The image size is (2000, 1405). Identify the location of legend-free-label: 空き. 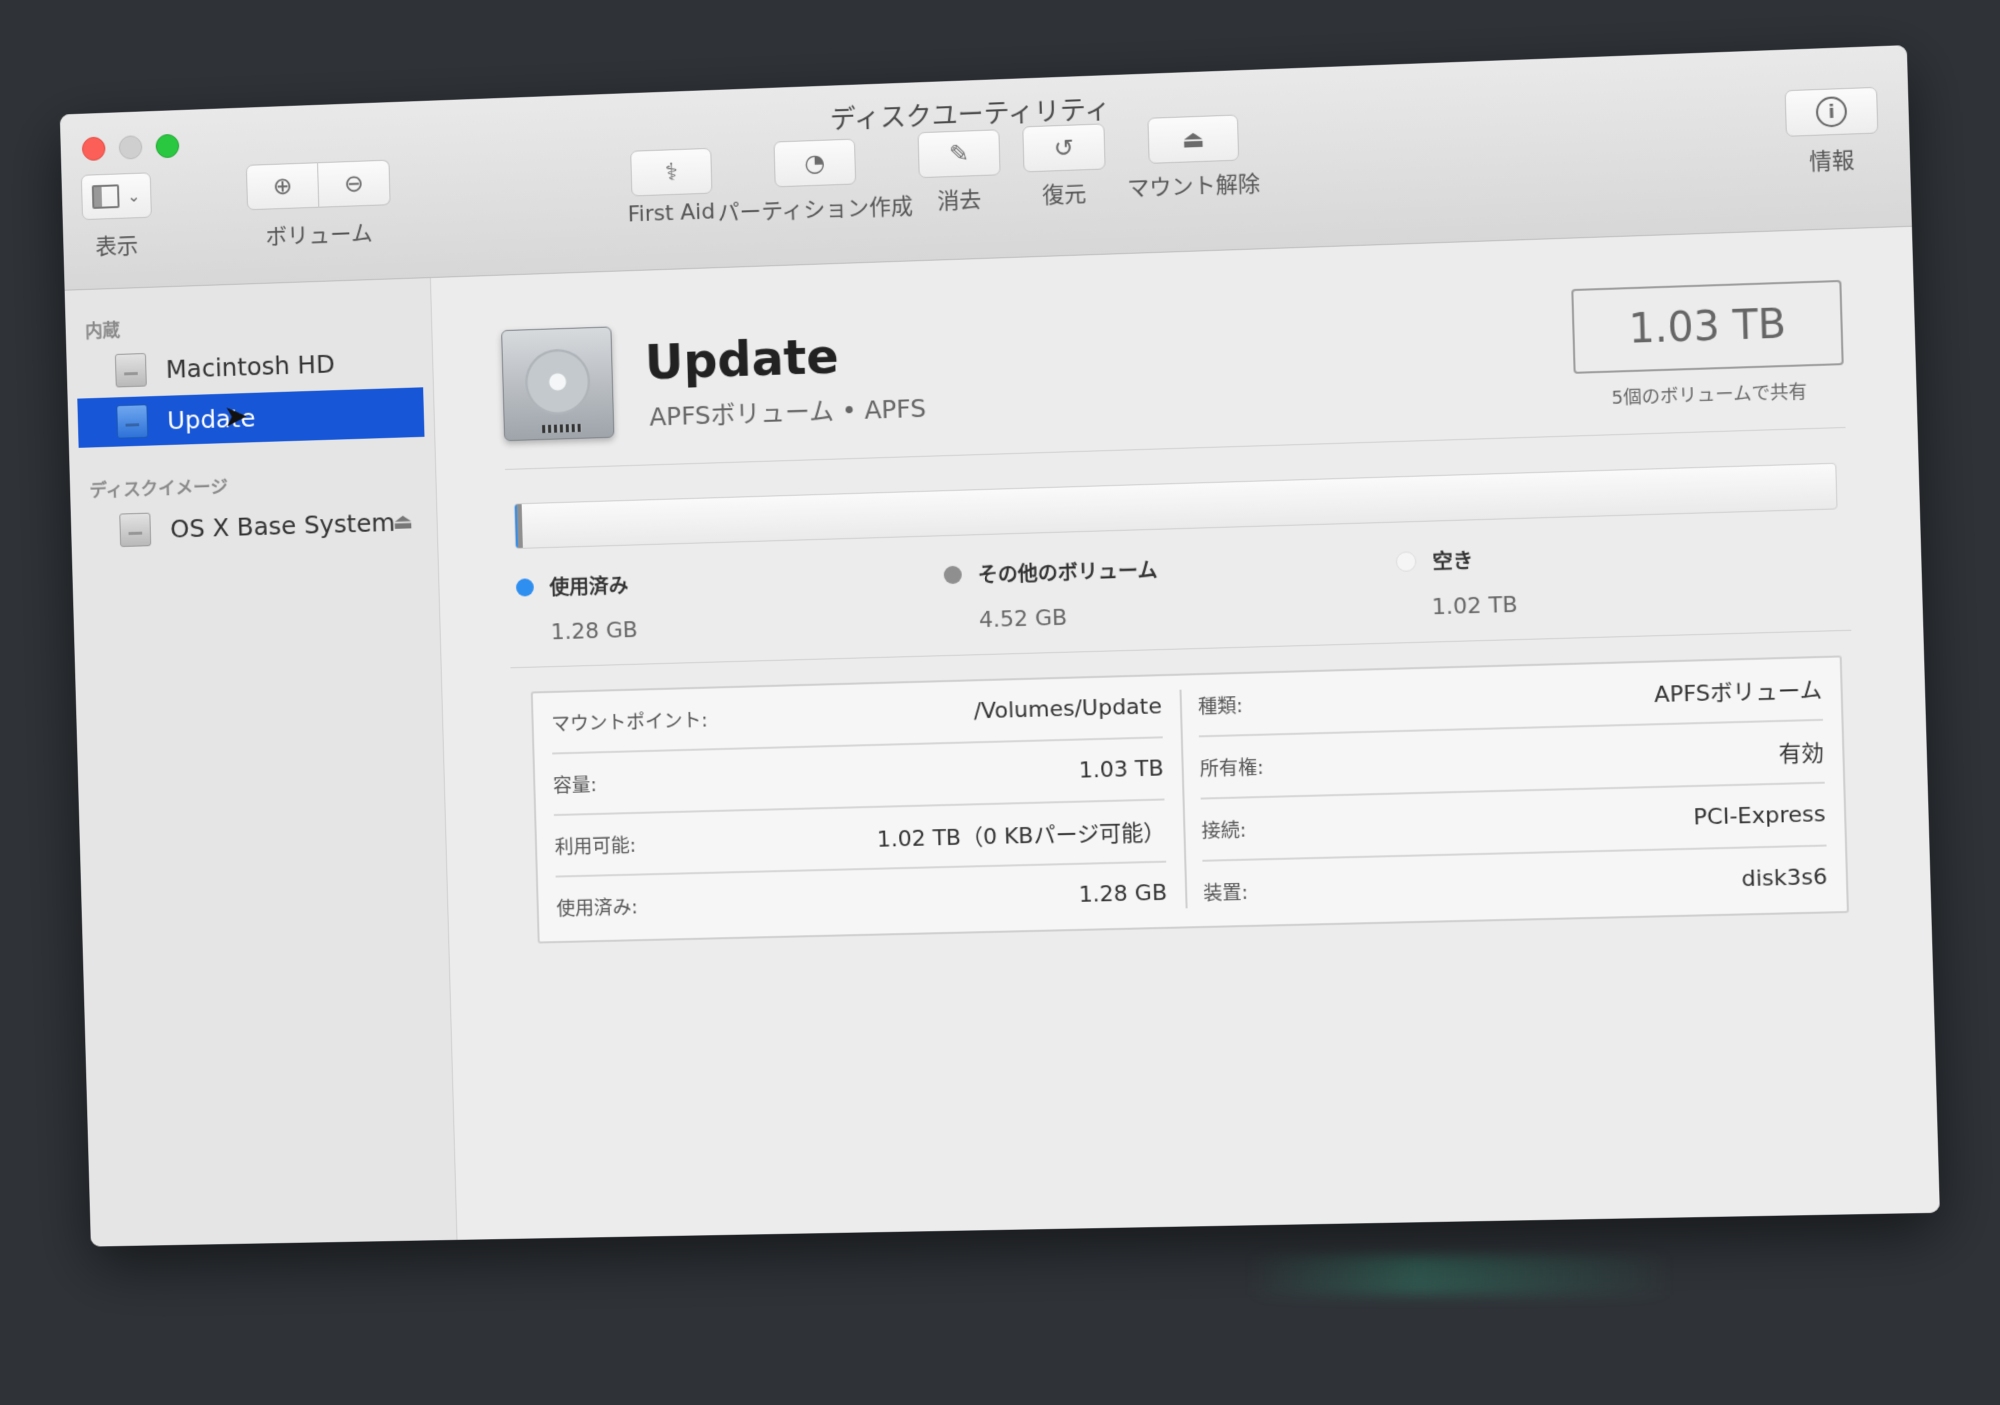
(1453, 561).